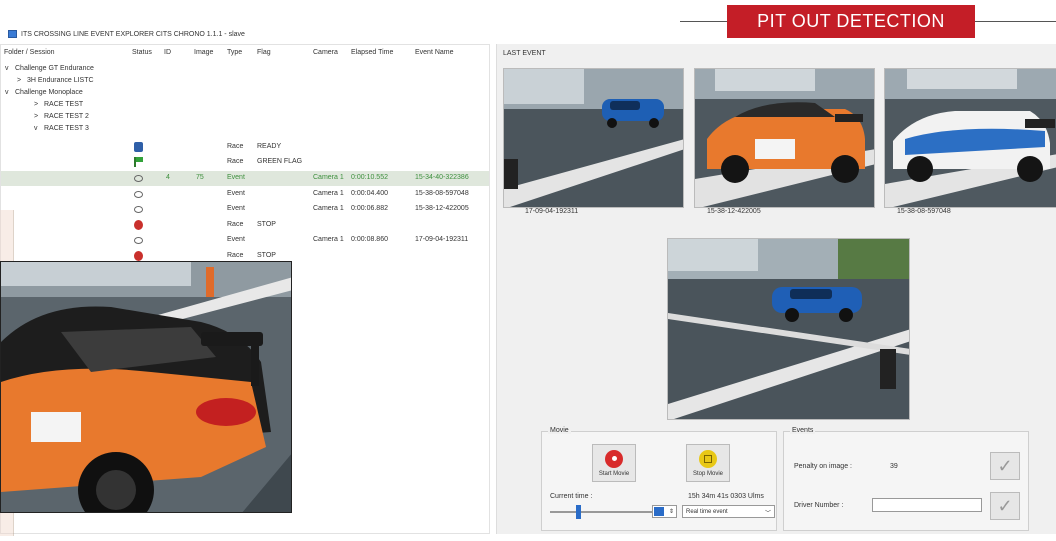 The height and width of the screenshot is (541, 1056). I want to click on app-icon, so click(12, 34).